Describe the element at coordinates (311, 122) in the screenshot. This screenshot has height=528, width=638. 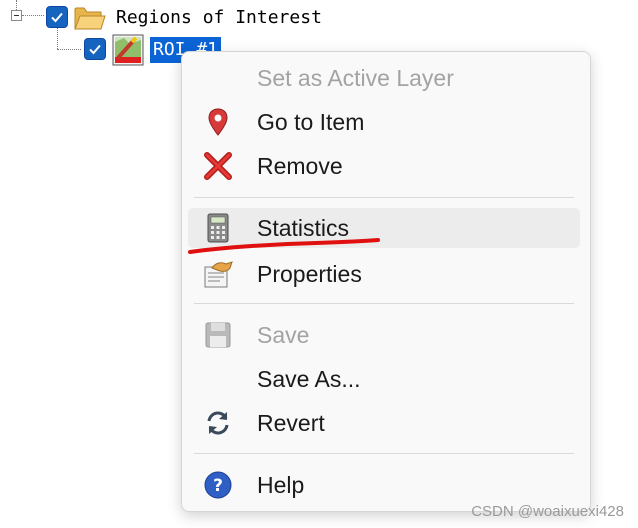
I see `menu-item-label: Go to Item` at that location.